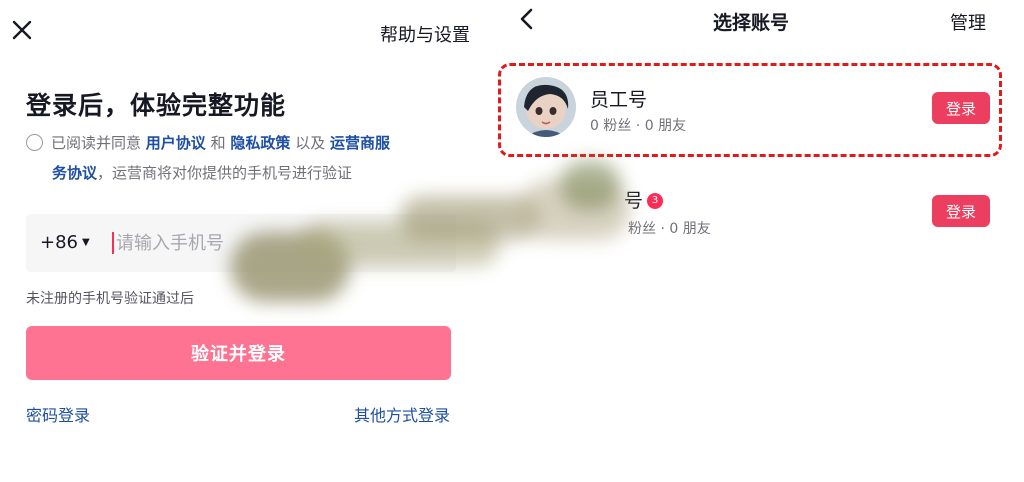 Image resolution: width=1024 pixels, height=482 pixels. I want to click on country-code-selector: +86 ▼, so click(65, 242).